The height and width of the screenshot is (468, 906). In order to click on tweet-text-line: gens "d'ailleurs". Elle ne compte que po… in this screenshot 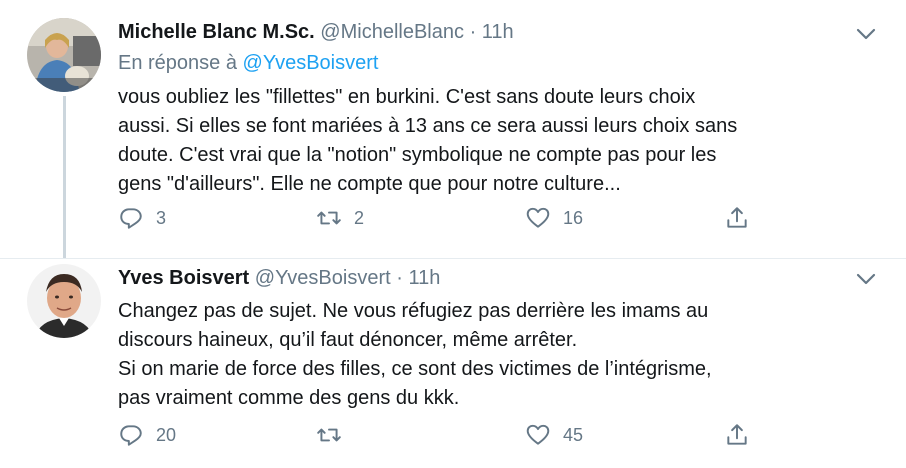, I will do `click(369, 184)`.